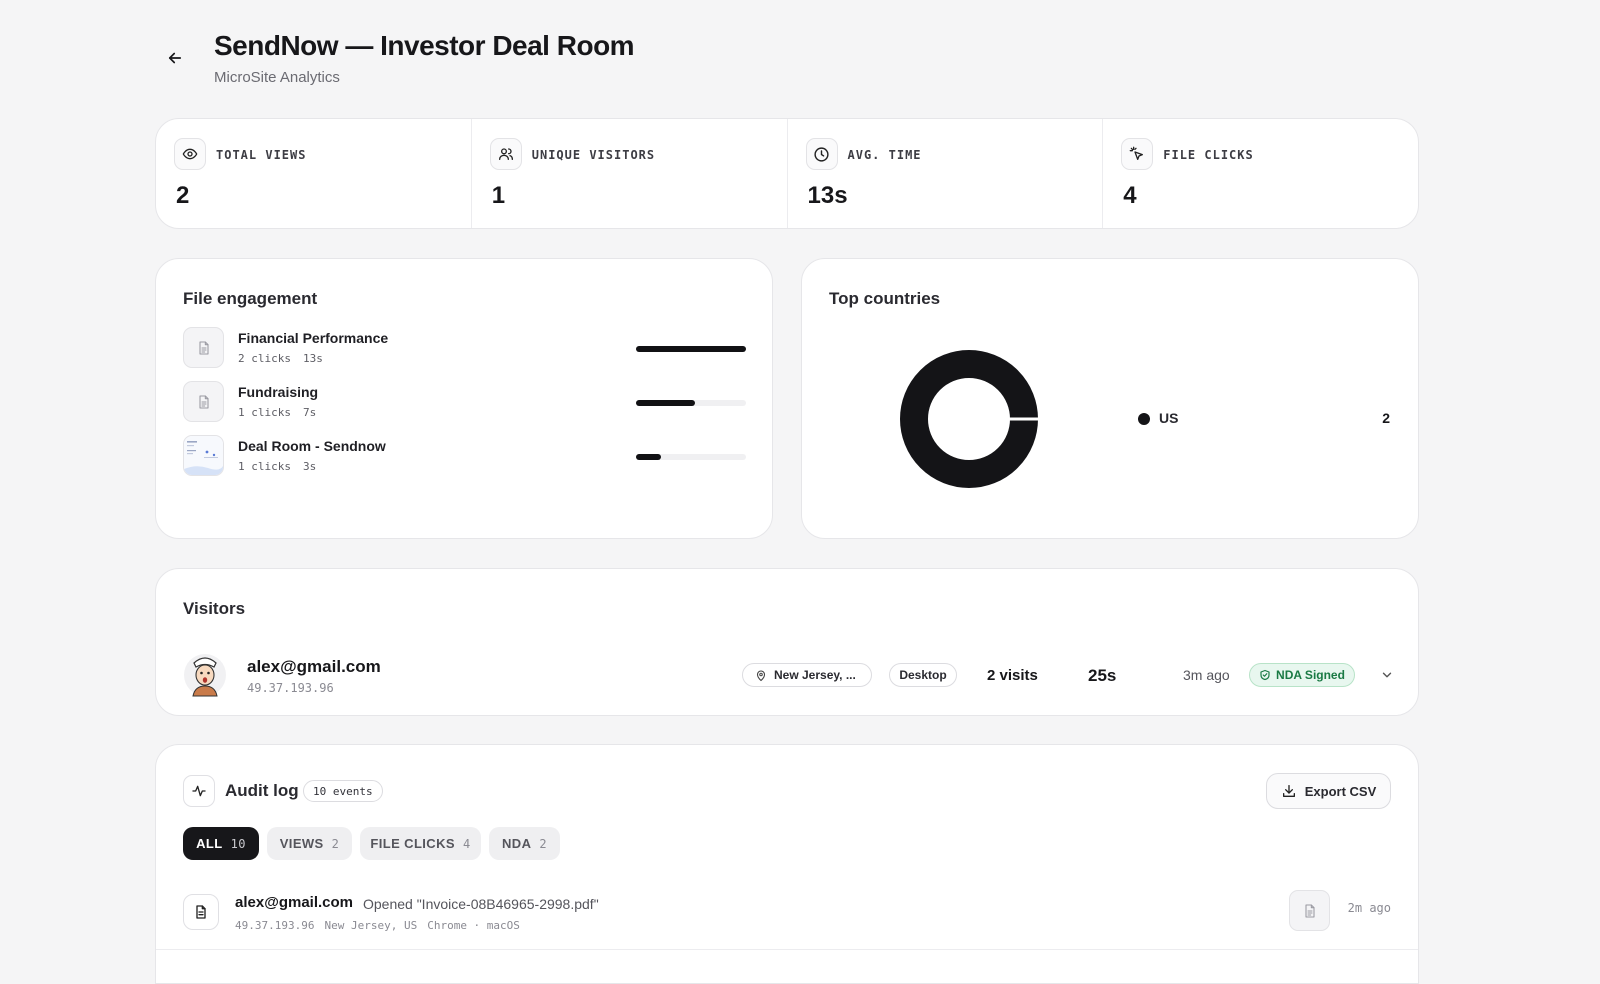 This screenshot has height=984, width=1600. What do you see at coordinates (190, 154) in the screenshot?
I see `eye-icon` at bounding box center [190, 154].